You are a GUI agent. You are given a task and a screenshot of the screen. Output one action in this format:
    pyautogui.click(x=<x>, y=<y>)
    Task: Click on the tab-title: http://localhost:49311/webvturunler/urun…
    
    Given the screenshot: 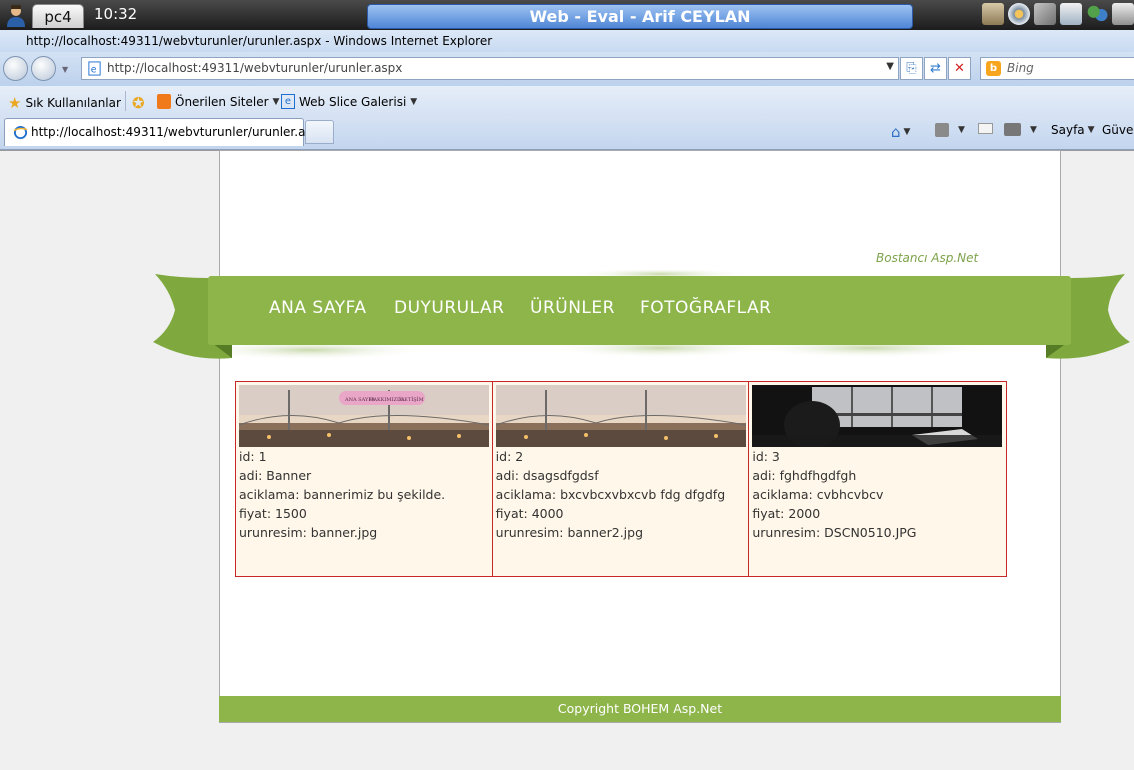 What is the action you would take?
    pyautogui.click(x=179, y=132)
    